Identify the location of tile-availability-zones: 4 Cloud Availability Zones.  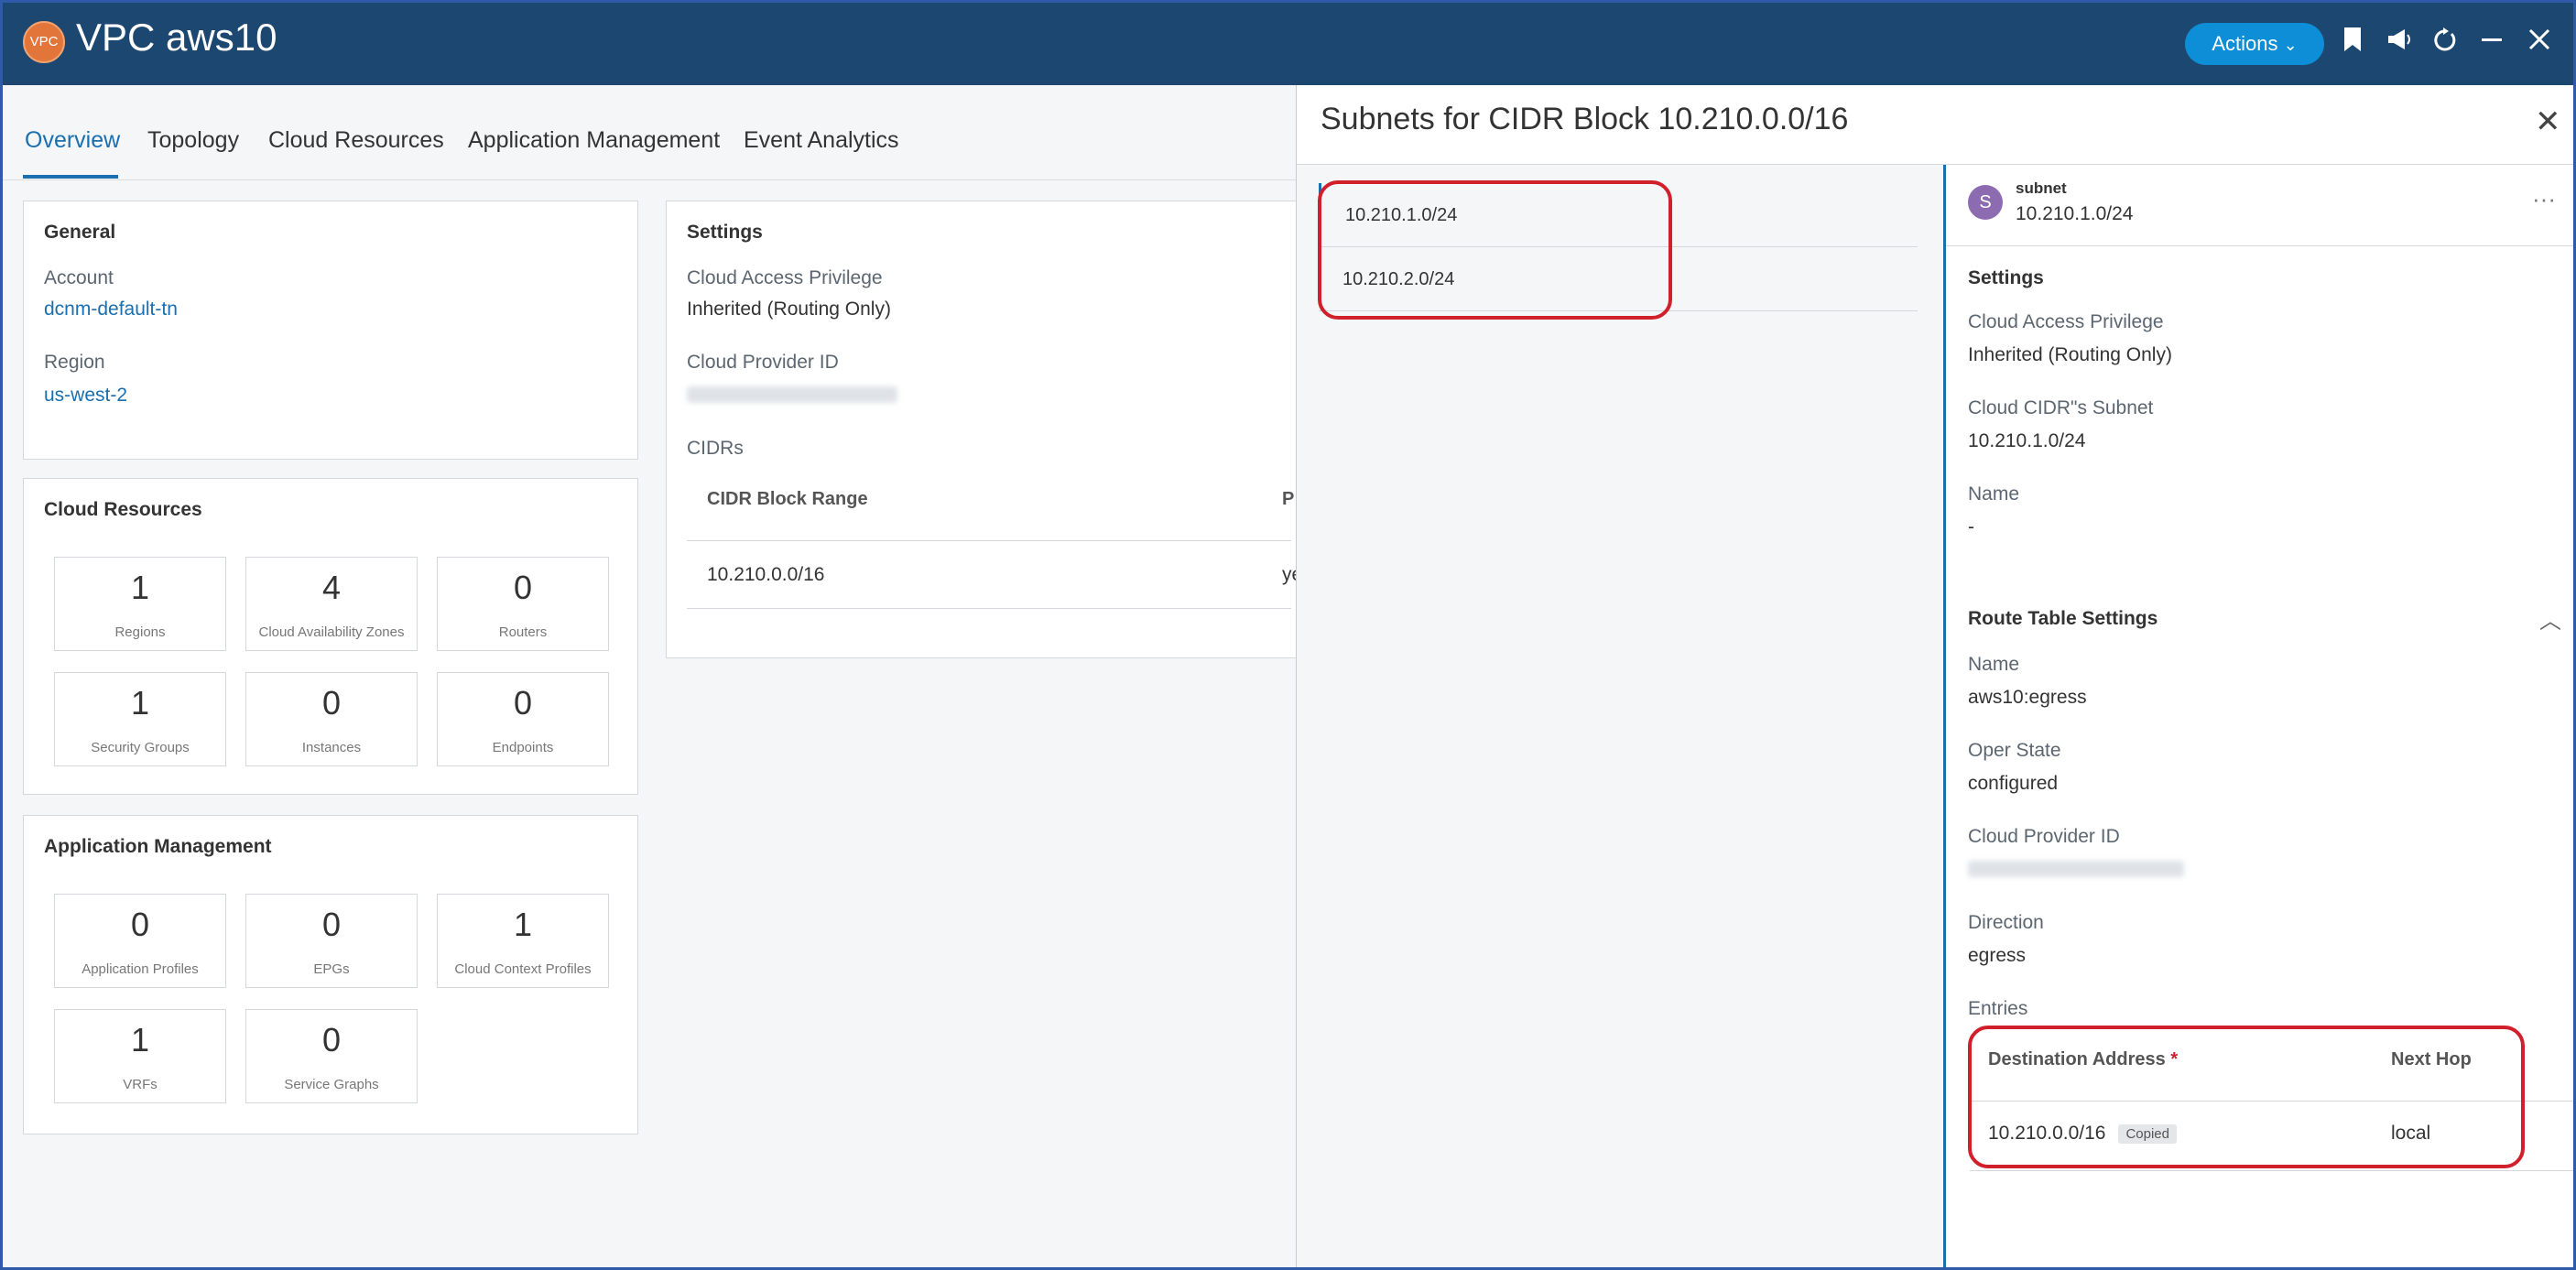
(331, 604).